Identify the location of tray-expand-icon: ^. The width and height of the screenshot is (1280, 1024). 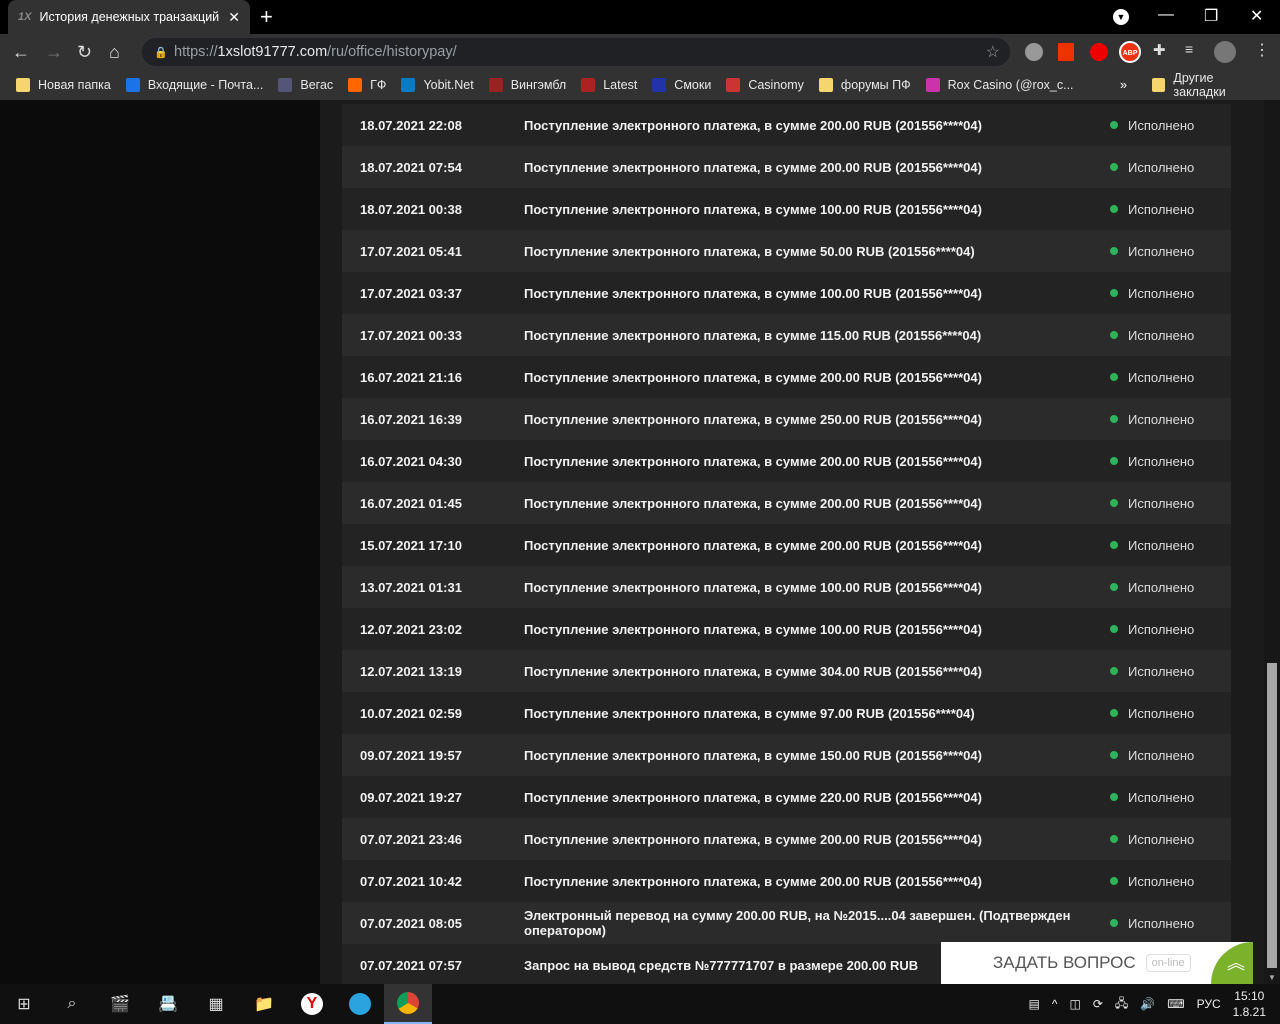
(1055, 1004).